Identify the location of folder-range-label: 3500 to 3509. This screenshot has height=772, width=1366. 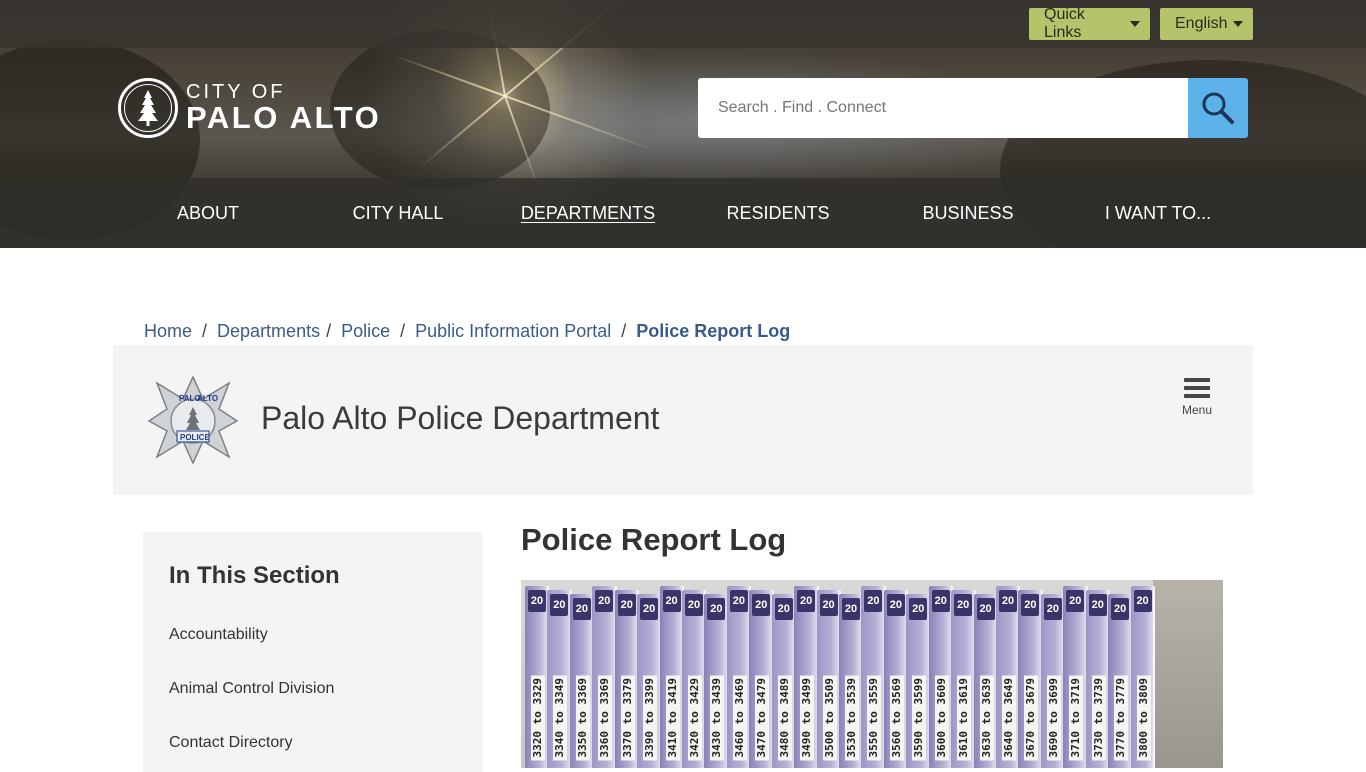
(829, 717).